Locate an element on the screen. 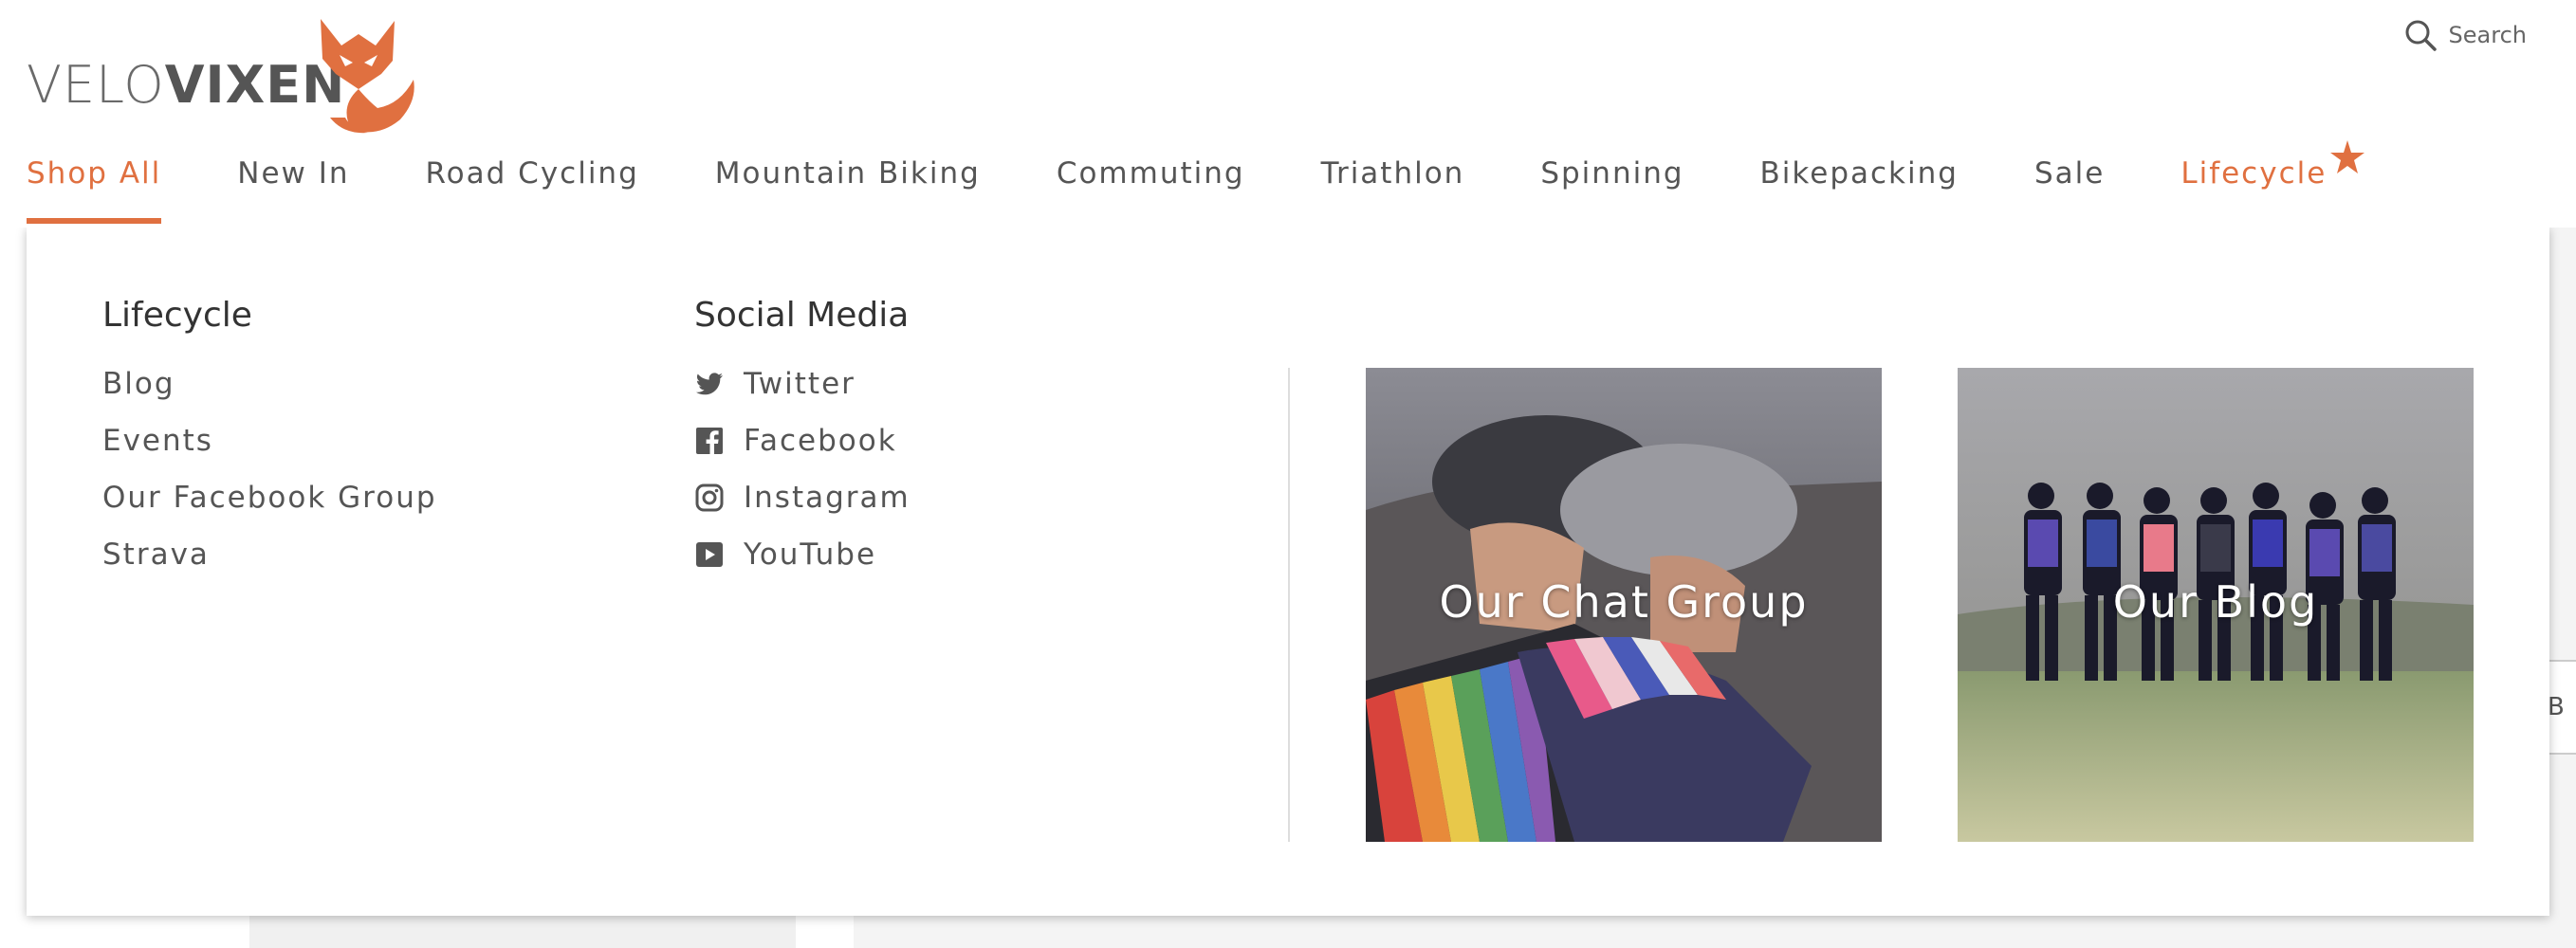 The width and height of the screenshot is (2576, 948). nav-triathlon: Triathlon is located at coordinates (1393, 188).